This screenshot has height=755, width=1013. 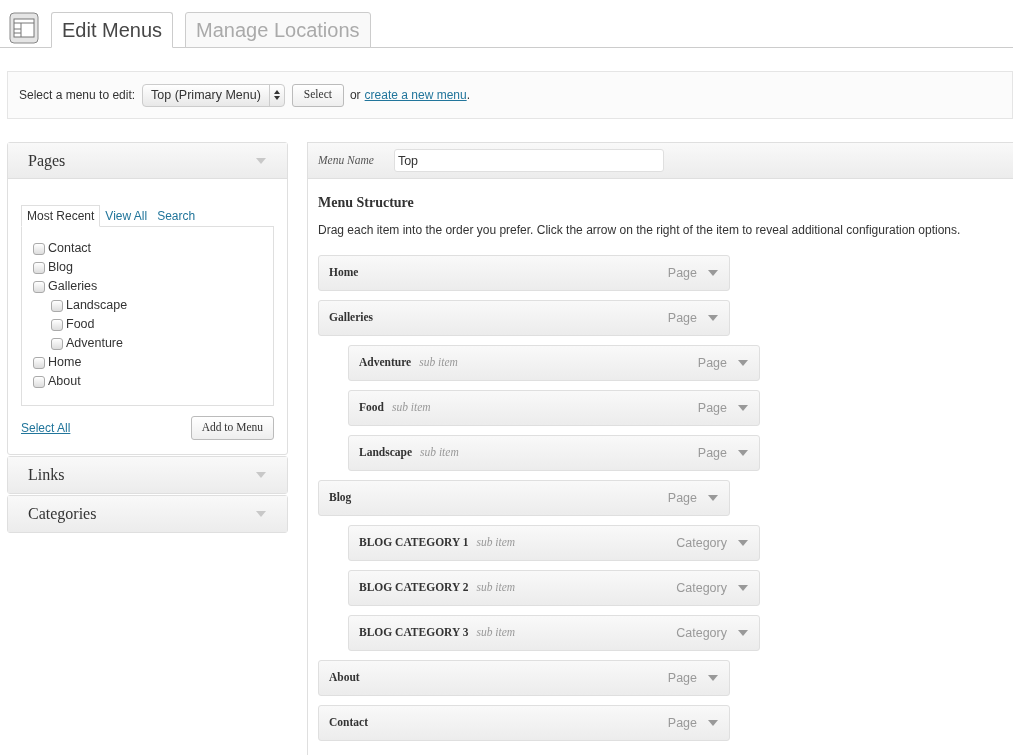 I want to click on panel-tab: Search, so click(x=176, y=216).